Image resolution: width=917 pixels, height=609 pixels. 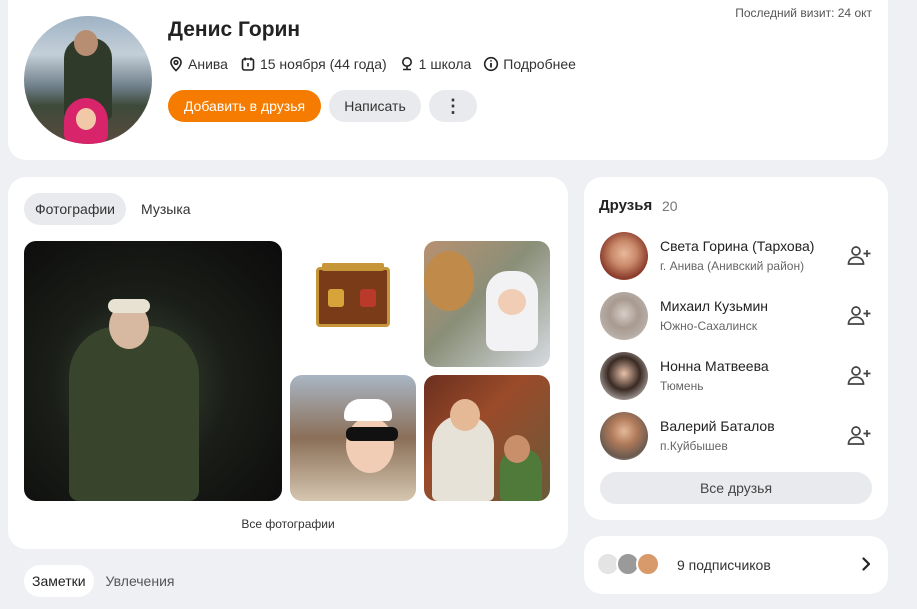 What do you see at coordinates (465, 415) in the screenshot?
I see `photo-grandmother-face` at bounding box center [465, 415].